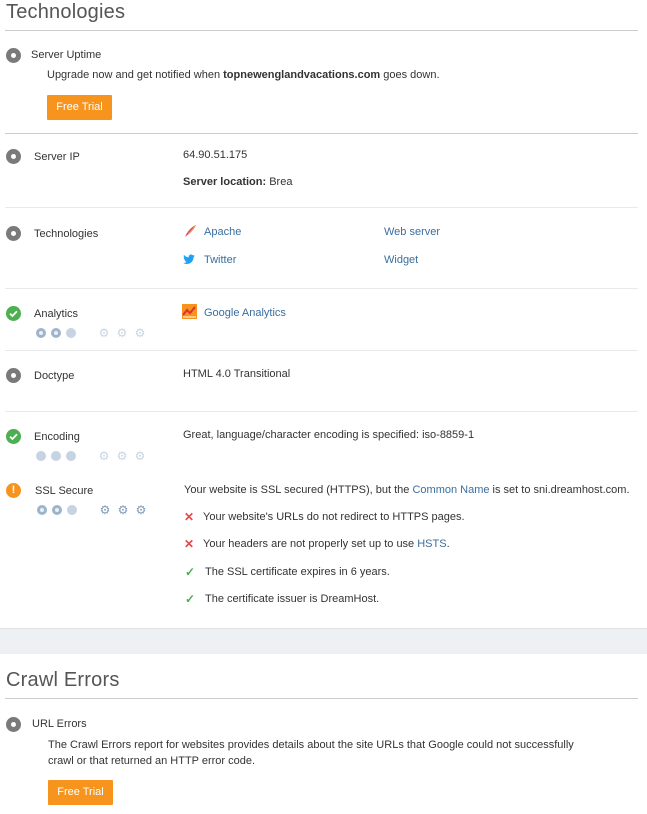  Describe the element at coordinates (215, 155) in the screenshot. I see `server-ip-value: 64.90.51.175` at that location.